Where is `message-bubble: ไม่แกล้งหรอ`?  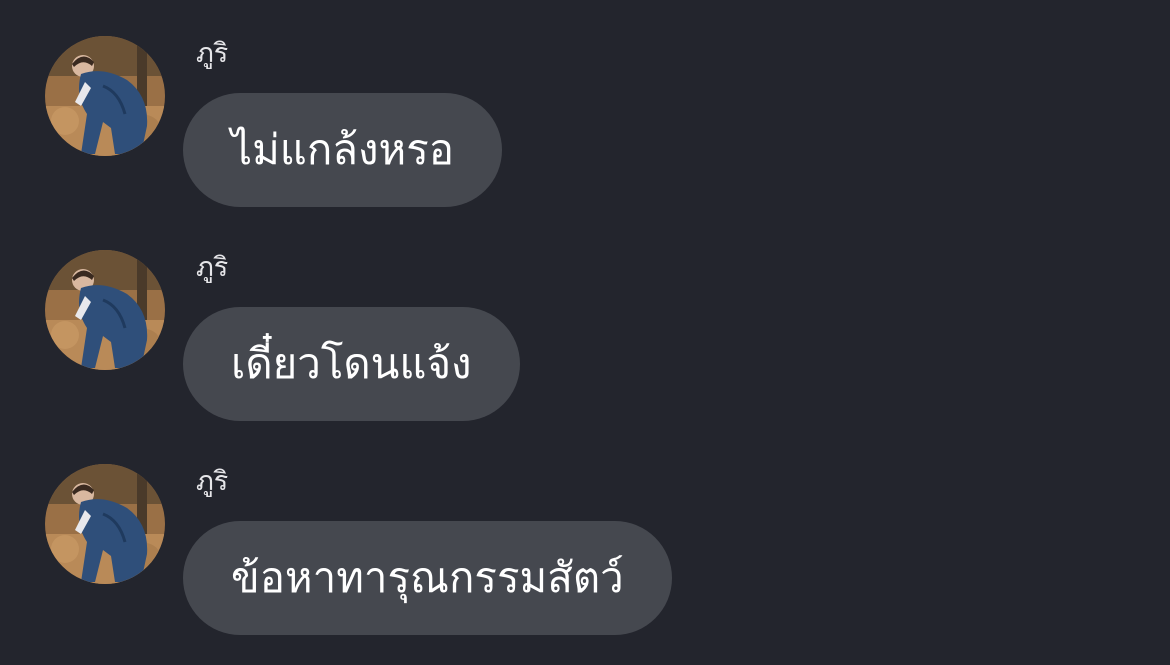
message-bubble: ไม่แกล้งหรอ is located at coordinates (343, 150).